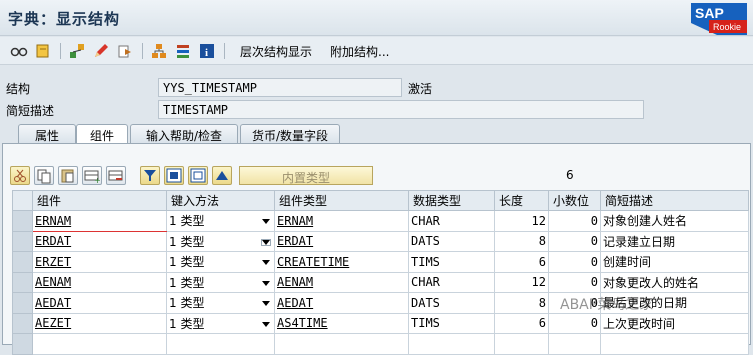  Describe the element at coordinates (116, 175) in the screenshot. I see `delete-row-icon` at that location.